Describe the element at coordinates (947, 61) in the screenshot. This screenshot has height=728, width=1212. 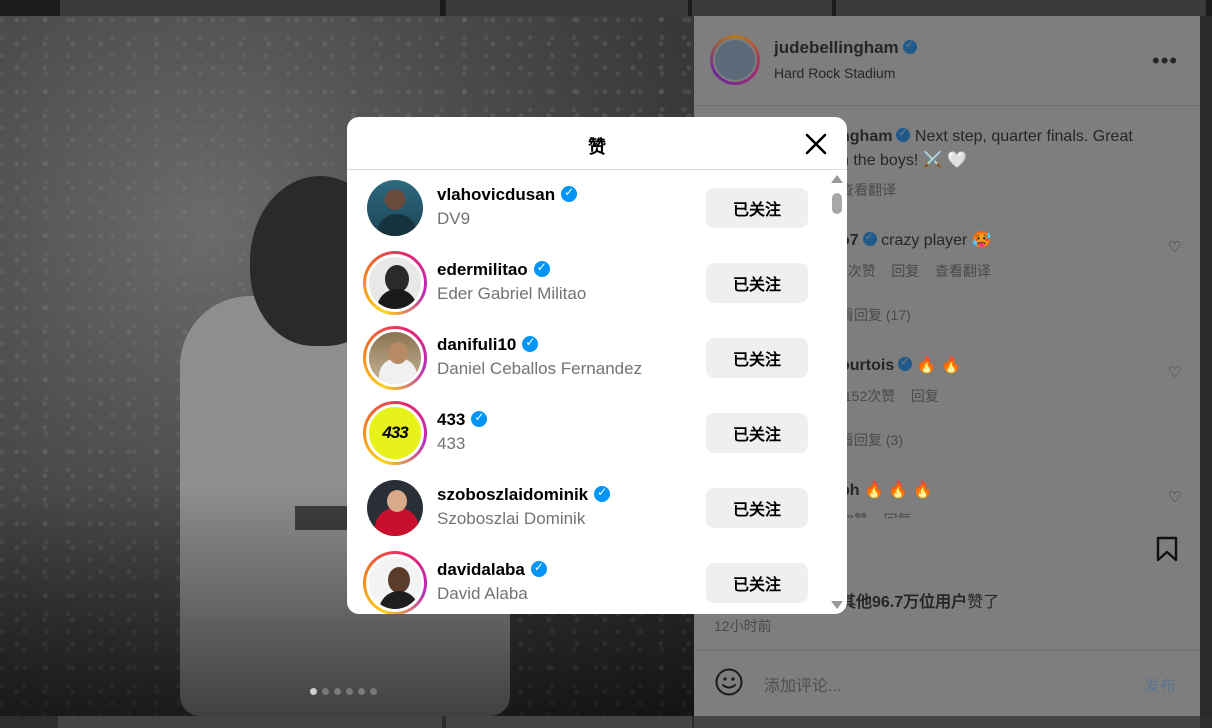
I see `post-header: judebellingham Hard Rock Stadium •••` at that location.